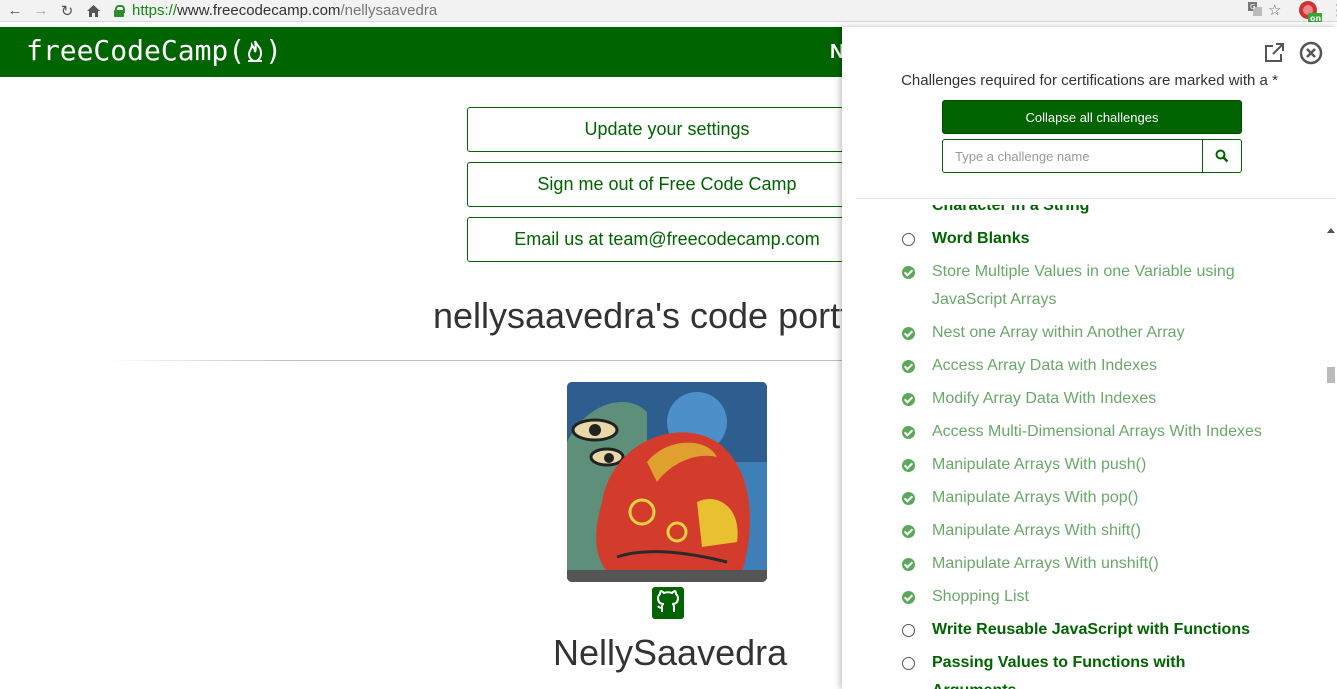 This screenshot has width=1337, height=689. Describe the element at coordinates (1102, 212) in the screenshot. I see `challenge-title: Character in a String` at that location.